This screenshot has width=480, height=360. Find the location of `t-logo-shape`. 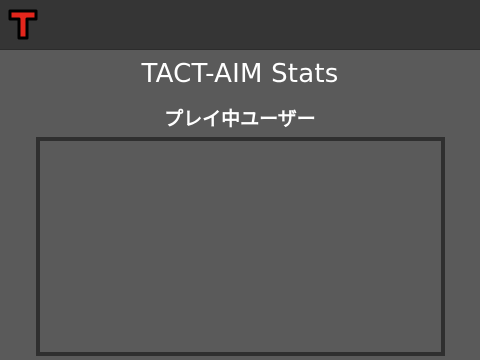

t-logo-shape is located at coordinates (23, 24).